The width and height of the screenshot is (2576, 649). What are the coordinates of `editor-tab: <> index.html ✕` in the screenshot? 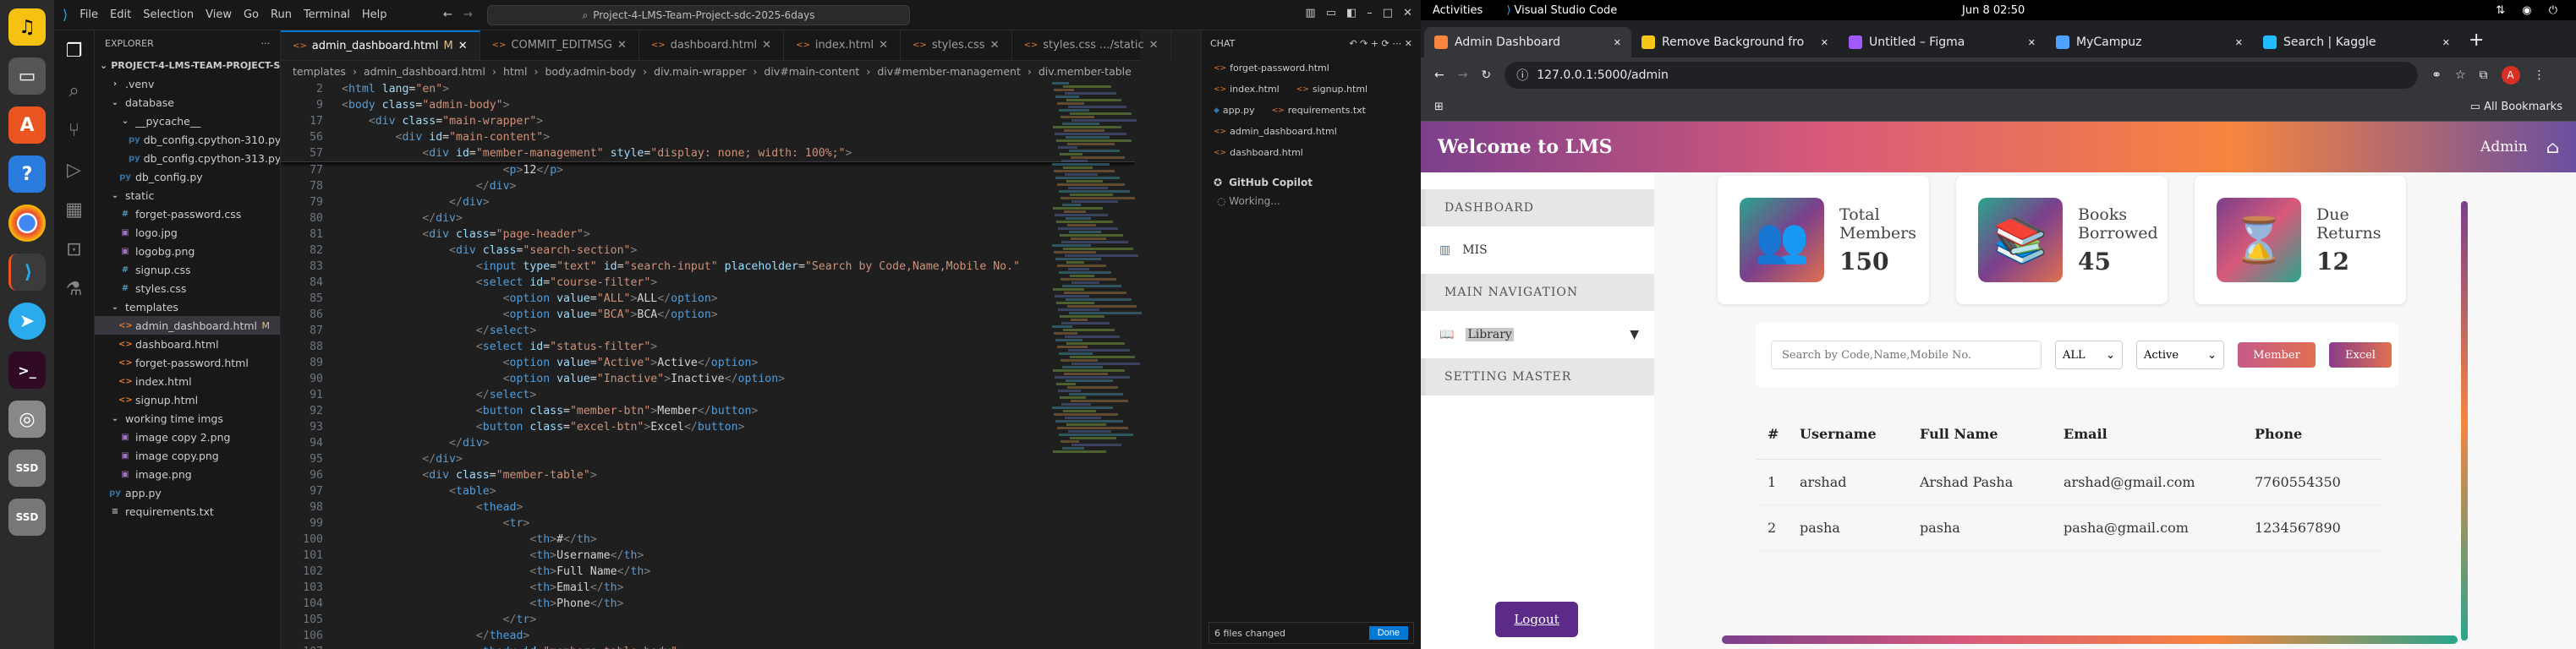 It's located at (843, 45).